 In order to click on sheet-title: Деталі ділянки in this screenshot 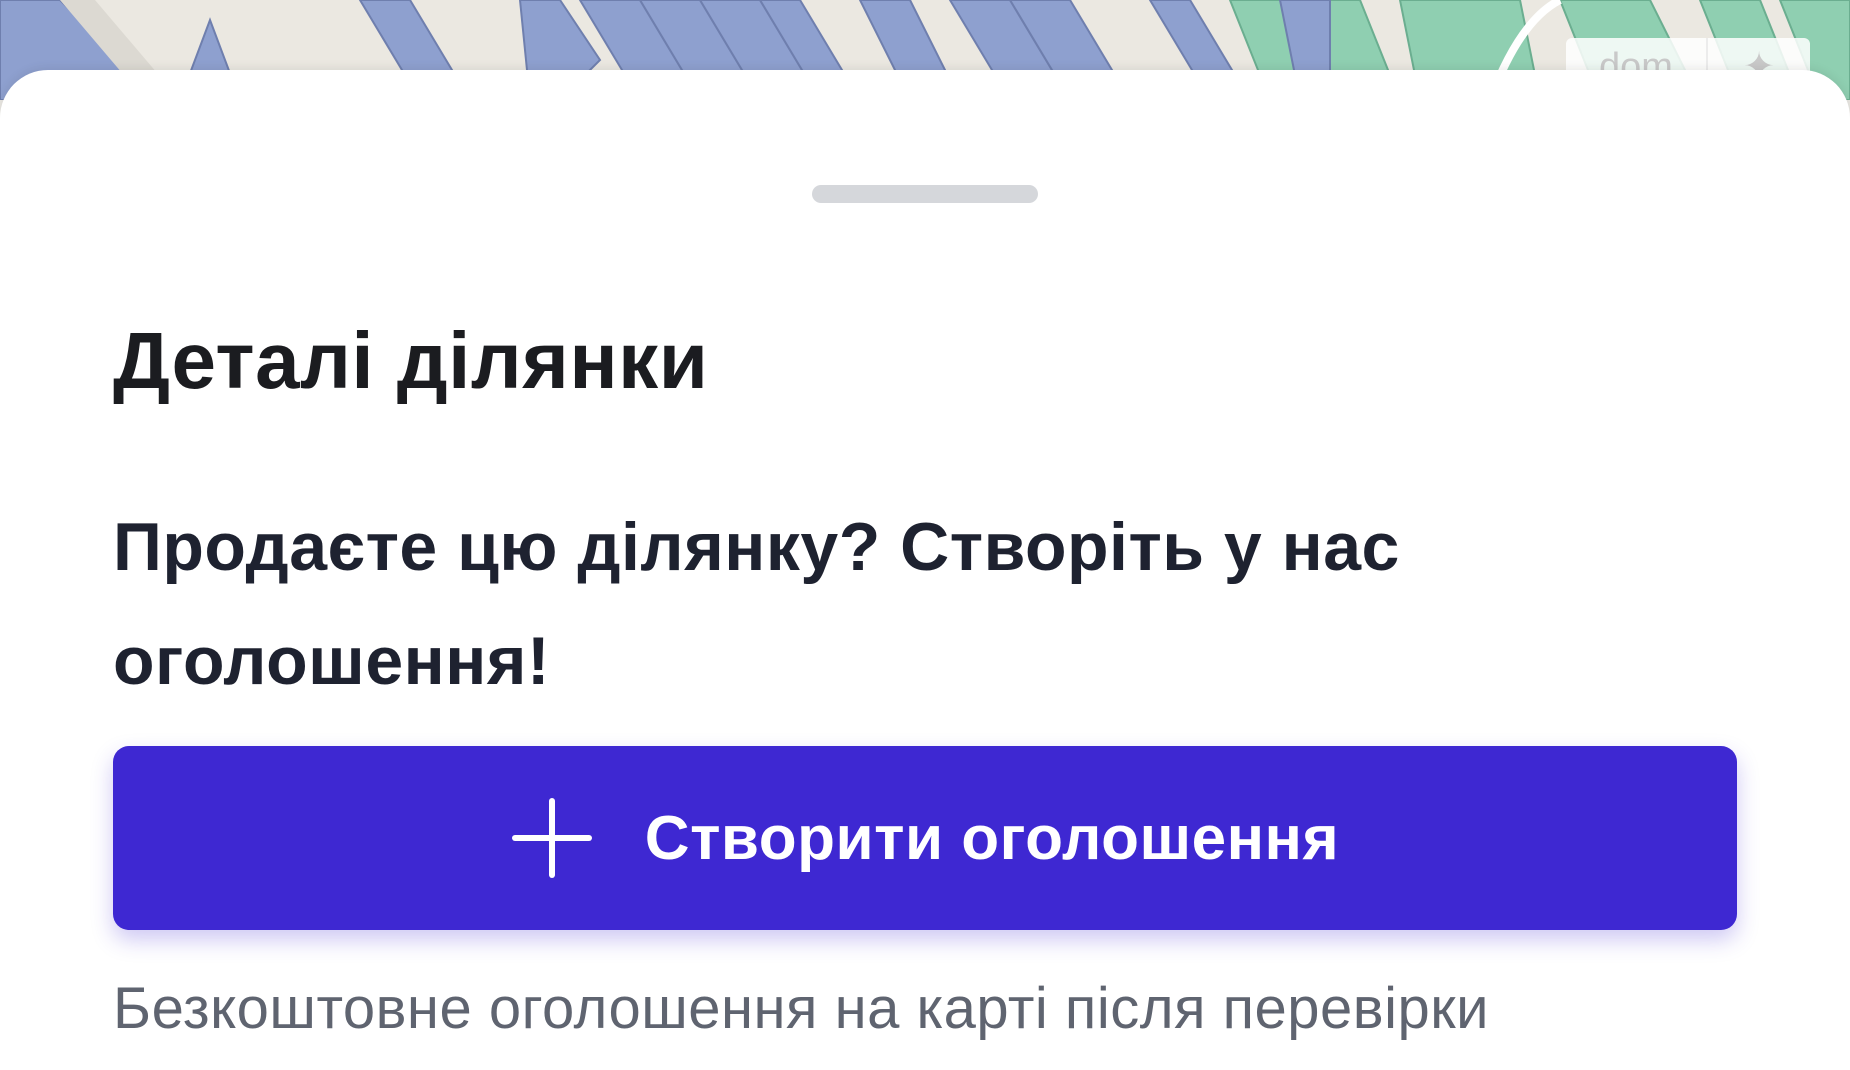, I will do `click(411, 360)`.